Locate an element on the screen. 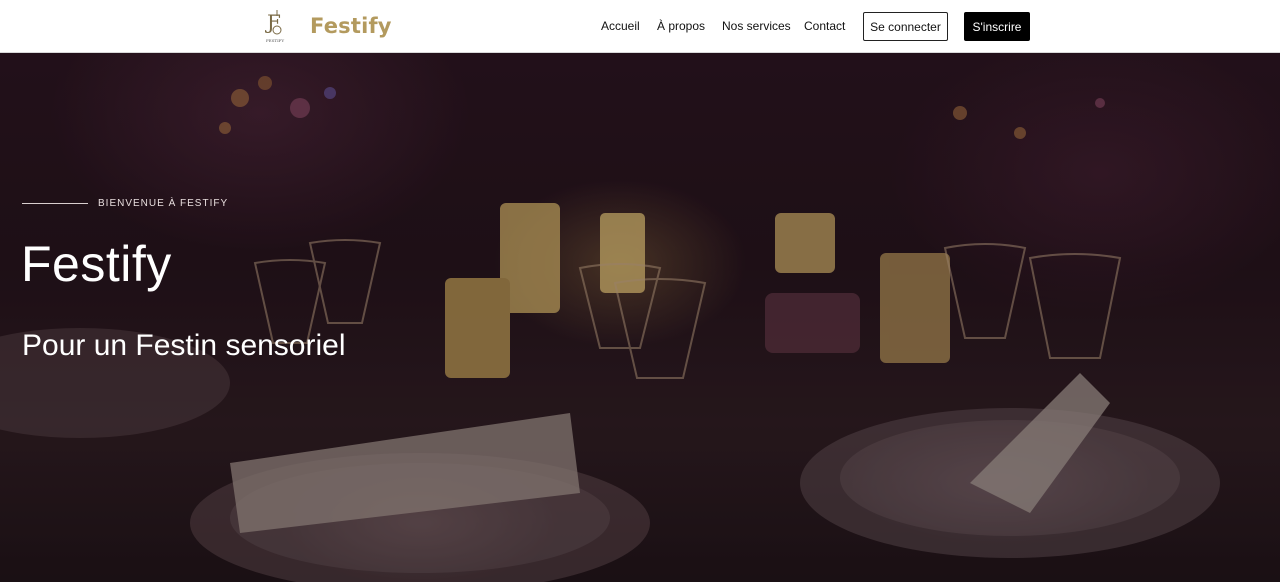 The image size is (1280, 582). brand-name: Festify is located at coordinates (351, 26).